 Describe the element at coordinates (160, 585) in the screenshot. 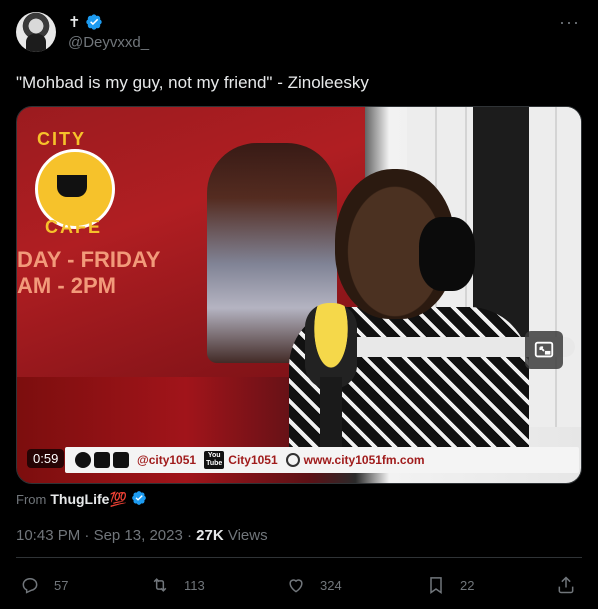

I see `repost-icon` at that location.